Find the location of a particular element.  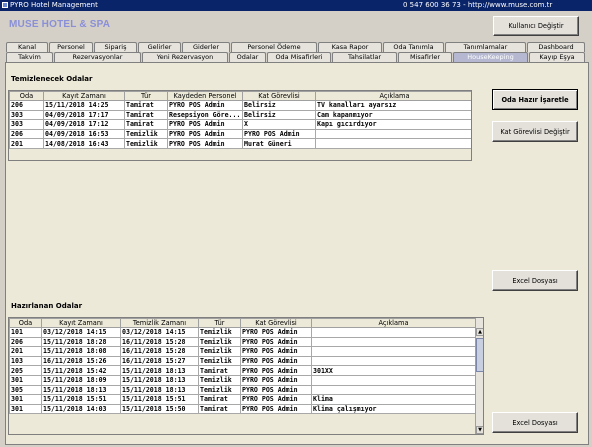

mark-ready-button: Oda Hazır İşaretle is located at coordinates (535, 99).